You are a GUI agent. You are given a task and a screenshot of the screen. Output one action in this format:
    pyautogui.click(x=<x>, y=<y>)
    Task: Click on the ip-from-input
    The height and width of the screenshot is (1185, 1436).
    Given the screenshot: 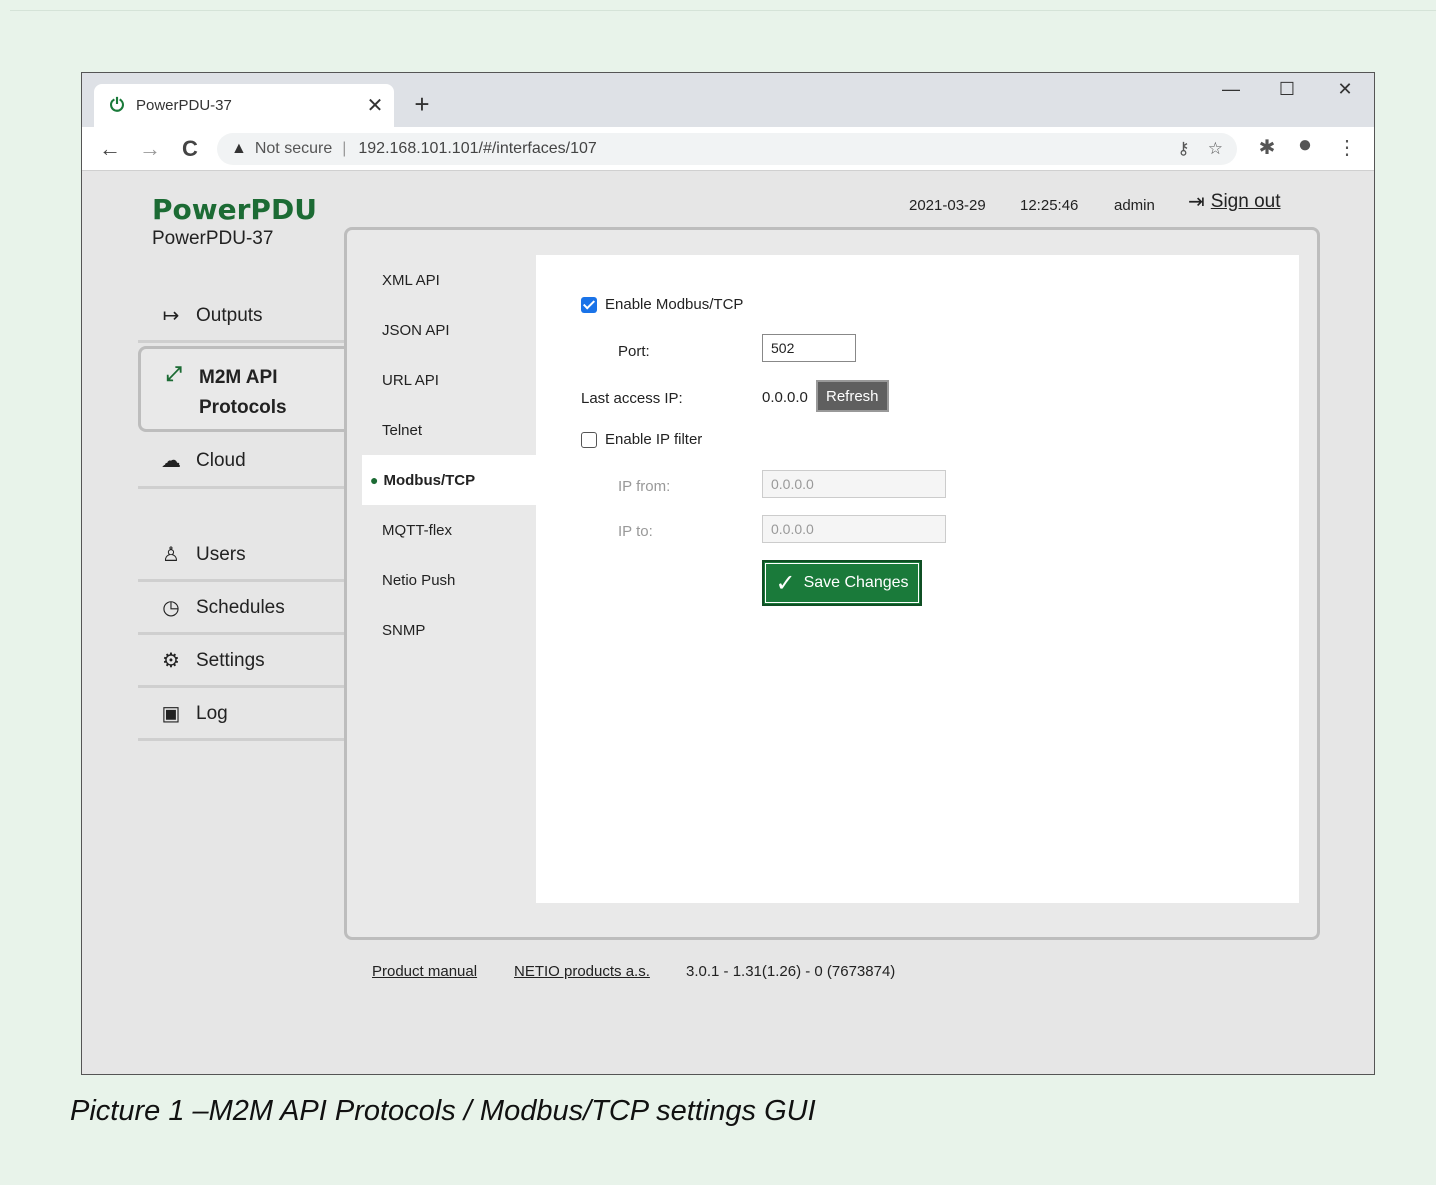 What is the action you would take?
    pyautogui.click(x=854, y=484)
    